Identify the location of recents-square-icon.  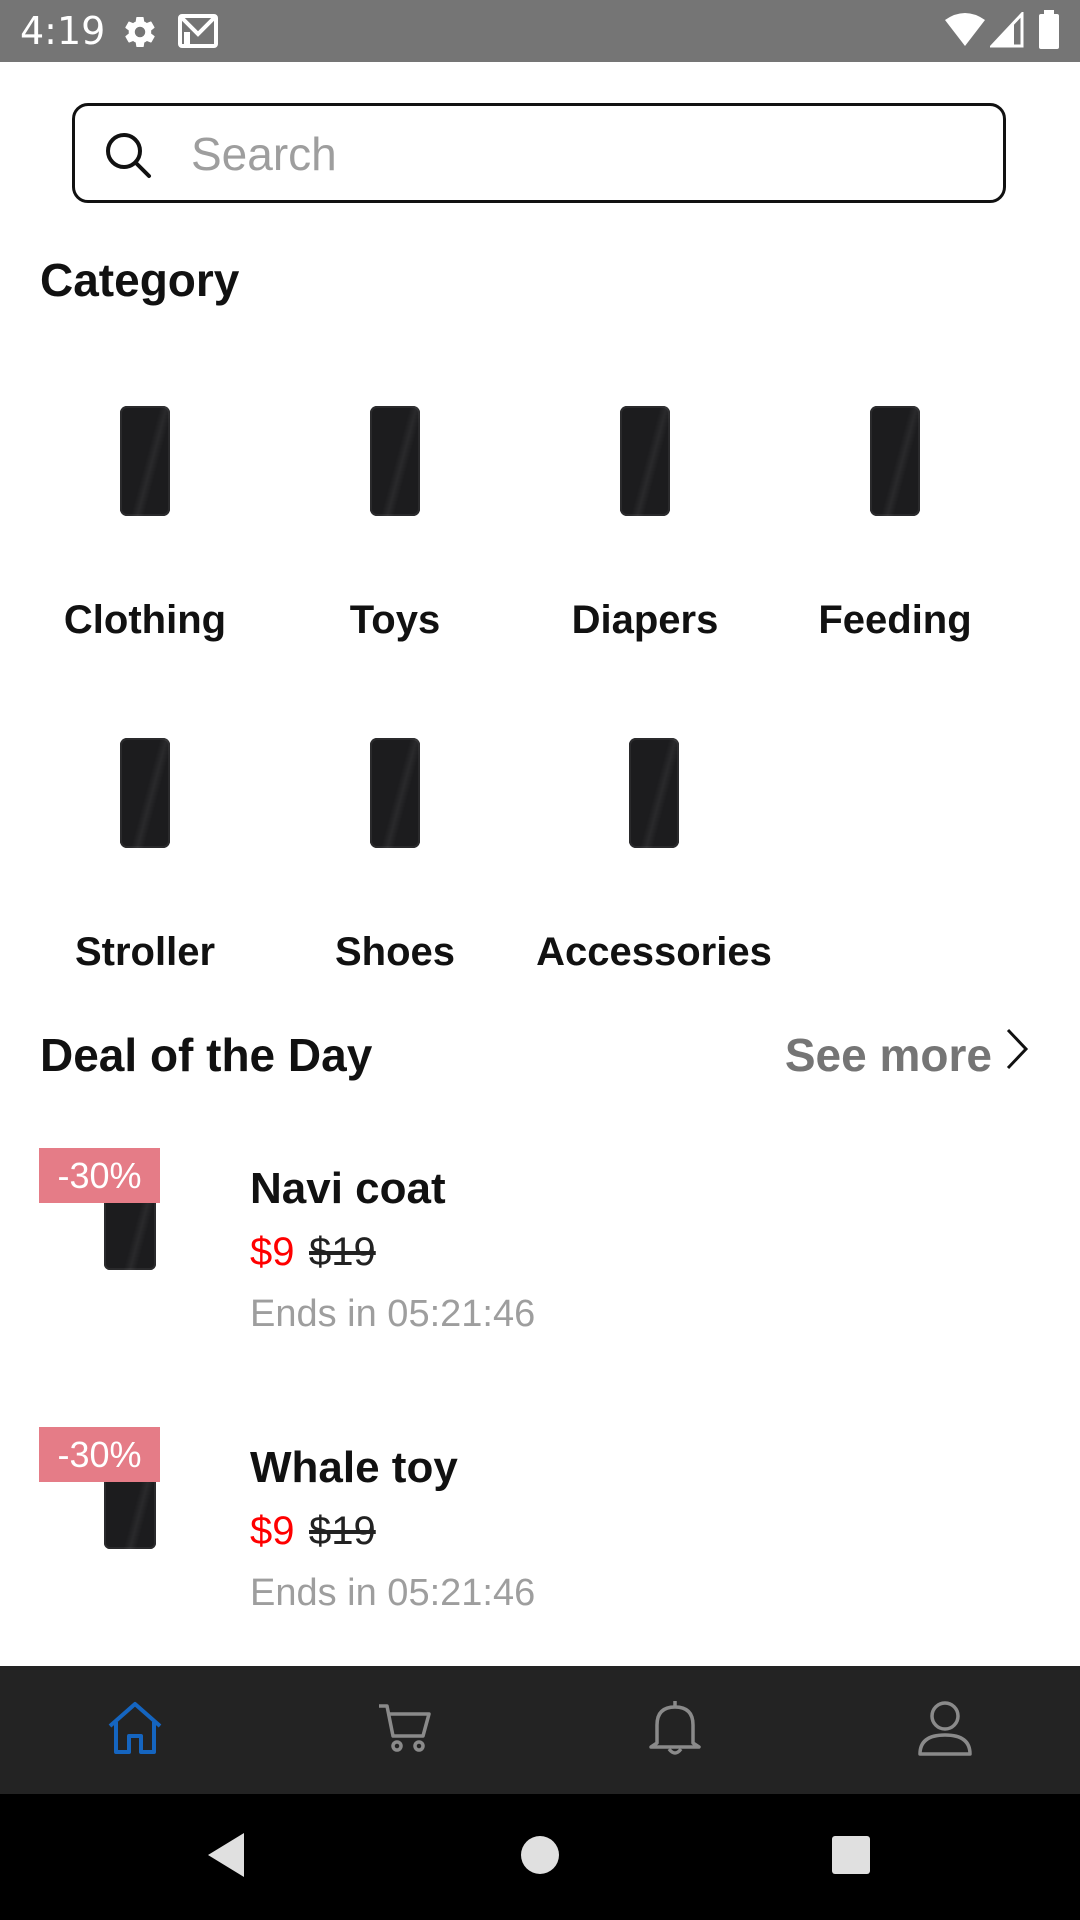
(851, 1857).